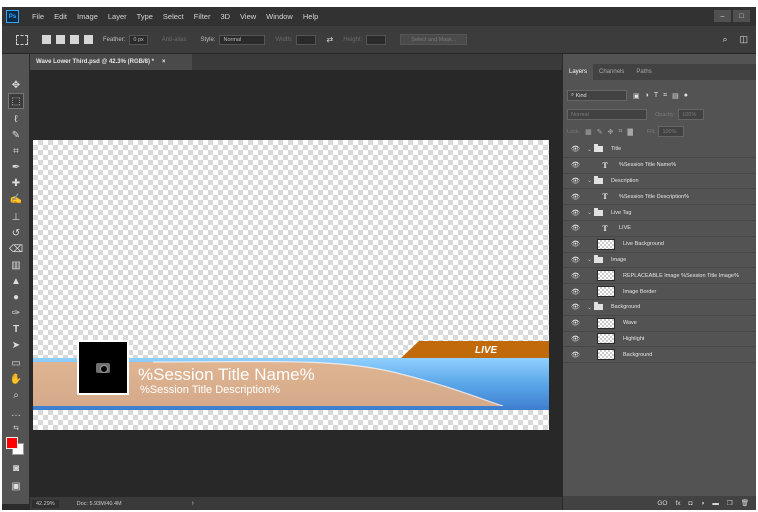 This screenshot has width=758, height=512. I want to click on zoom-tool-icon: ⌕, so click(16, 395).